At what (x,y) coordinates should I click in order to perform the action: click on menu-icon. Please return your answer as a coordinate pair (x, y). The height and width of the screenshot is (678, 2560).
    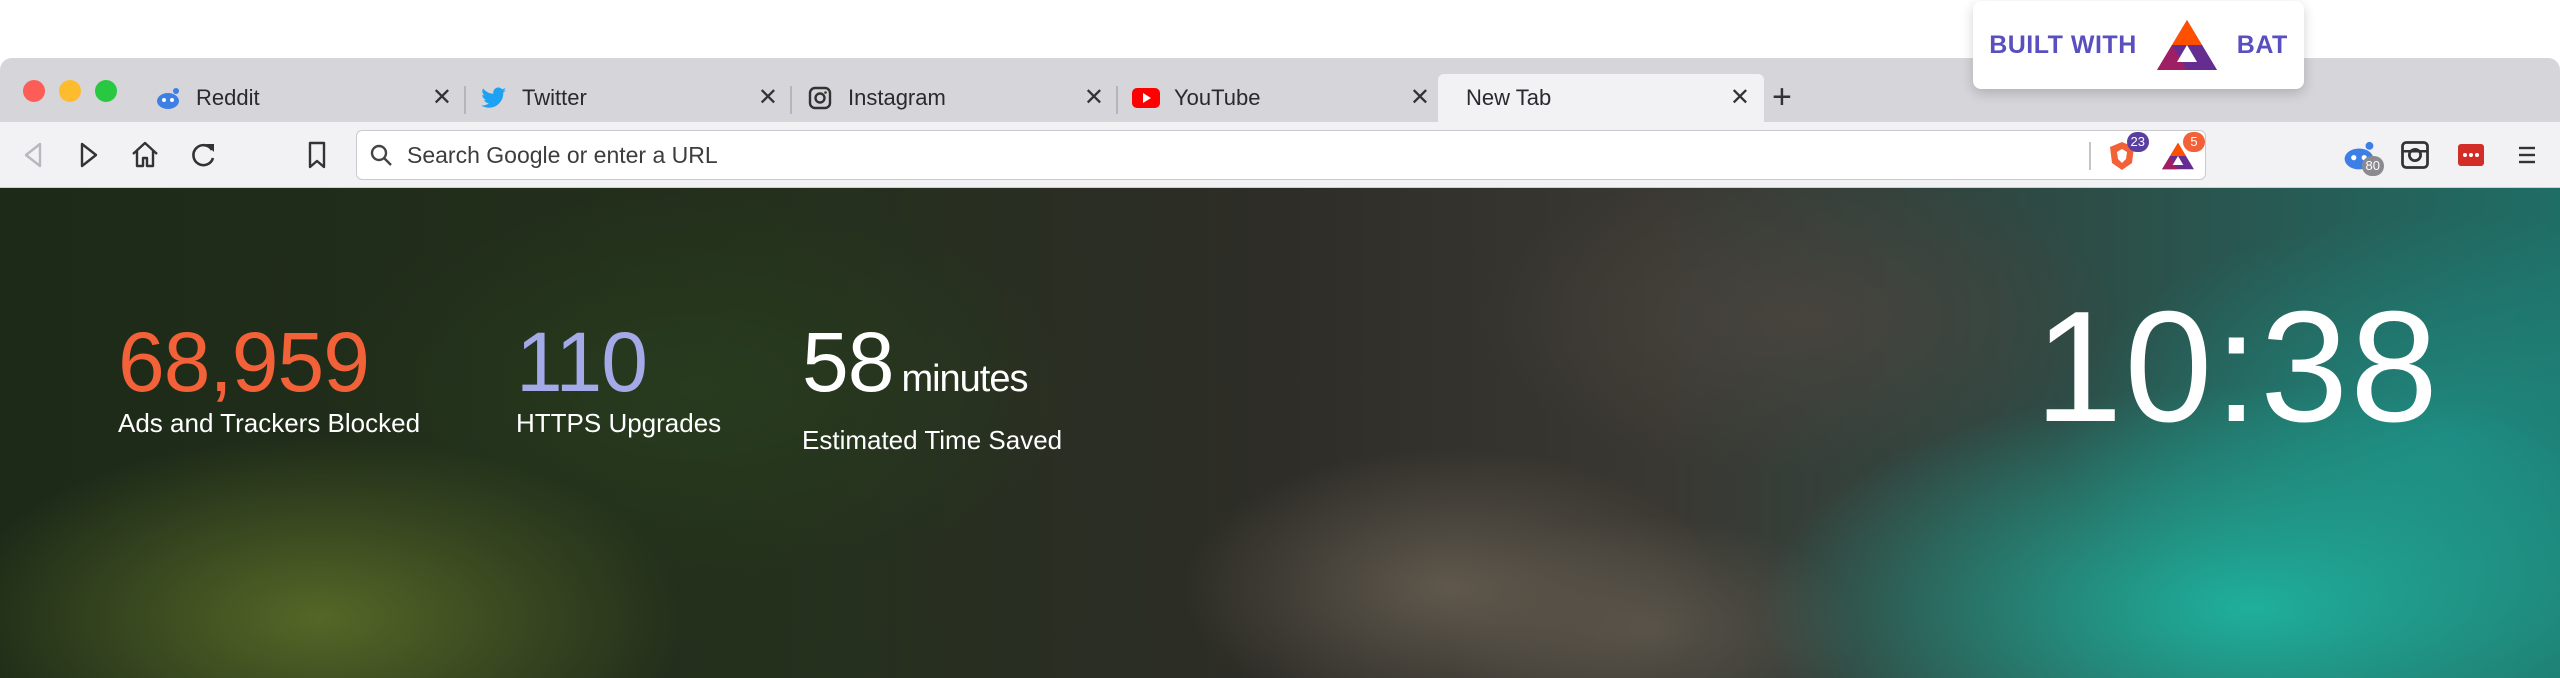
    Looking at the image, I should click on (2527, 155).